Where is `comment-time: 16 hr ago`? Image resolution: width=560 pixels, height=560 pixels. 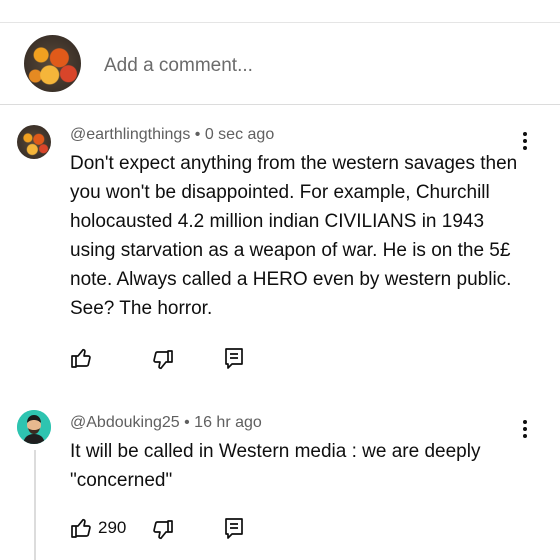 comment-time: 16 hr ago is located at coordinates (228, 422).